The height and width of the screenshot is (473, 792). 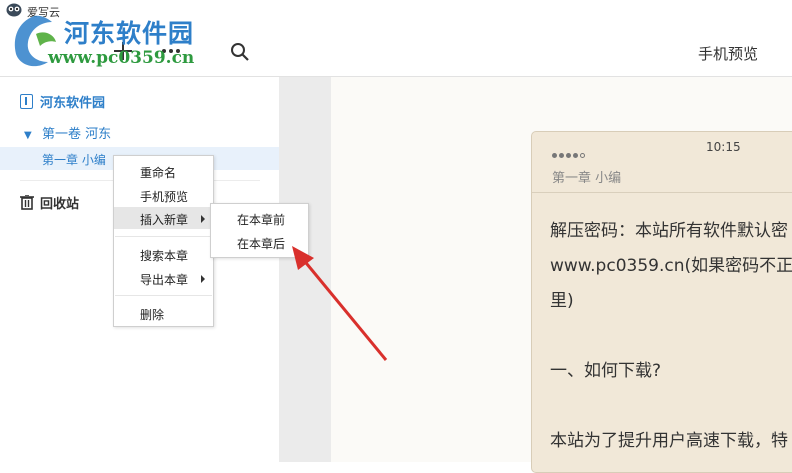 What do you see at coordinates (662, 146) in the screenshot?
I see `phone-status-bar: 10:15` at bounding box center [662, 146].